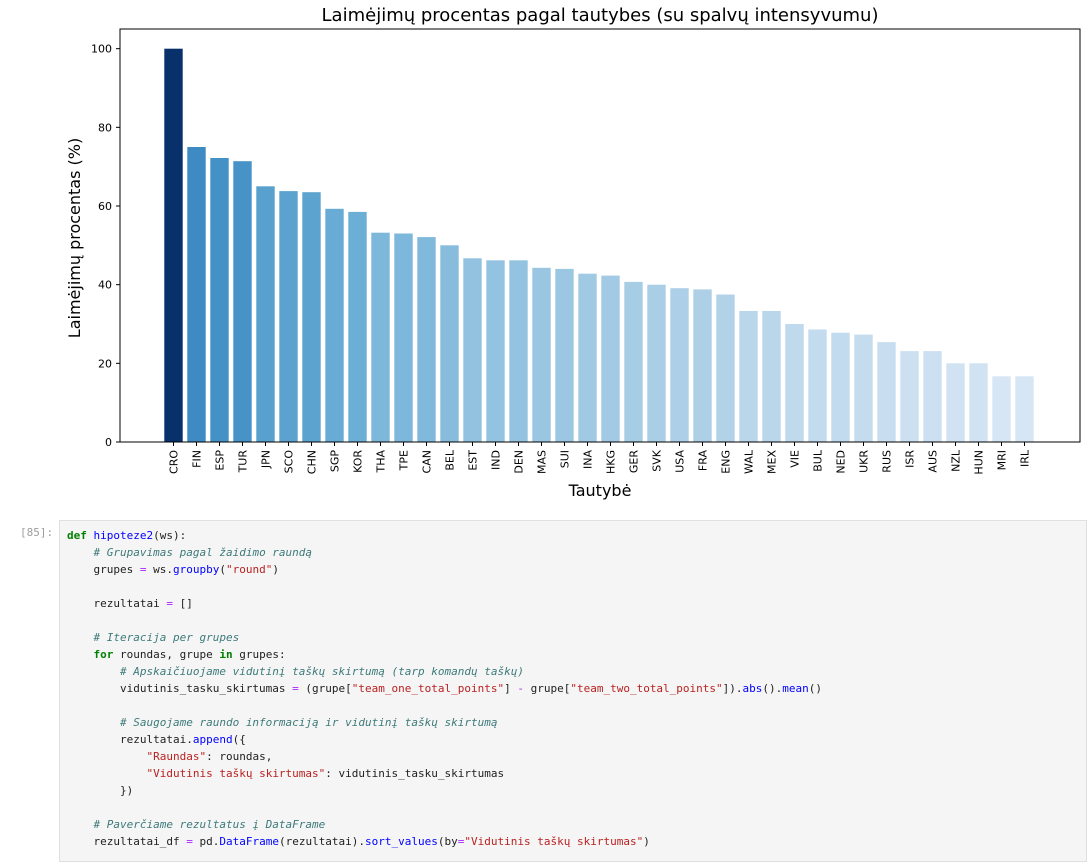 The height and width of the screenshot is (862, 1091). What do you see at coordinates (381, 462) in the screenshot?
I see `x-tick-label: THA` at bounding box center [381, 462].